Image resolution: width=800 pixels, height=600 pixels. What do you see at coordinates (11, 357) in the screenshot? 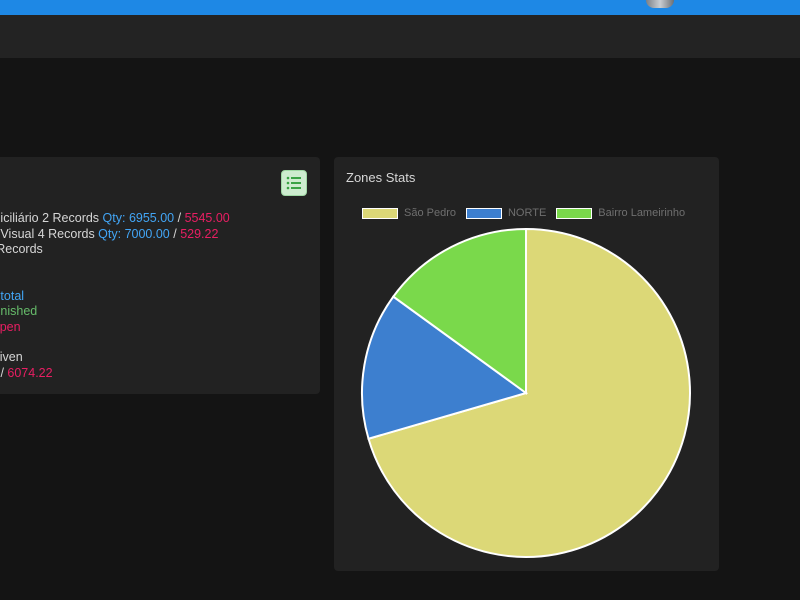
I see `given-label: Given` at bounding box center [11, 357].